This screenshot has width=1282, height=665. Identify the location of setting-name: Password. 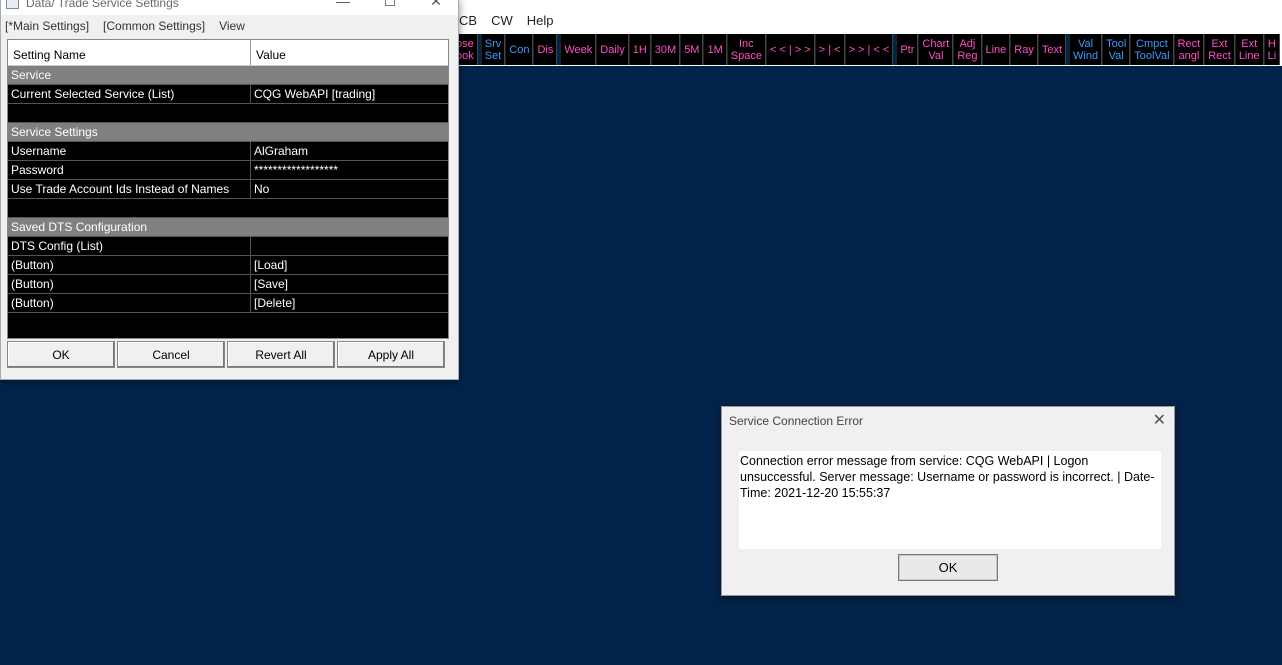
(129, 170).